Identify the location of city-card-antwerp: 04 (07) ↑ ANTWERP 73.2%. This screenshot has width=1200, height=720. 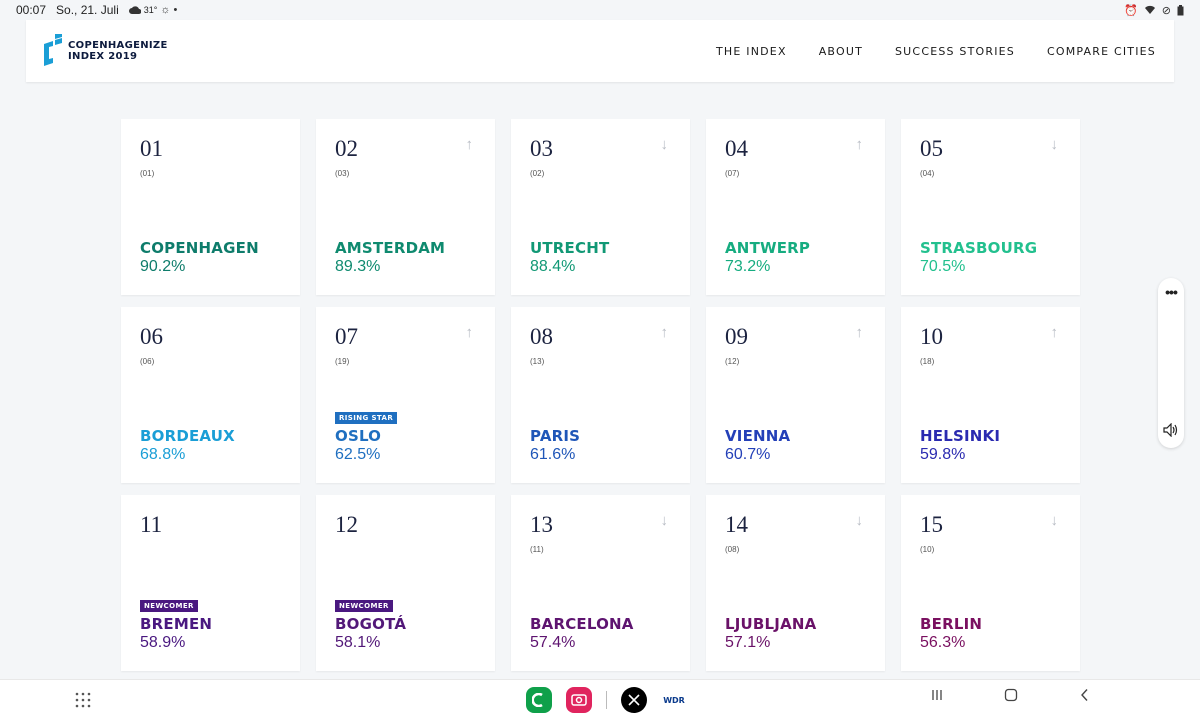
(795, 207).